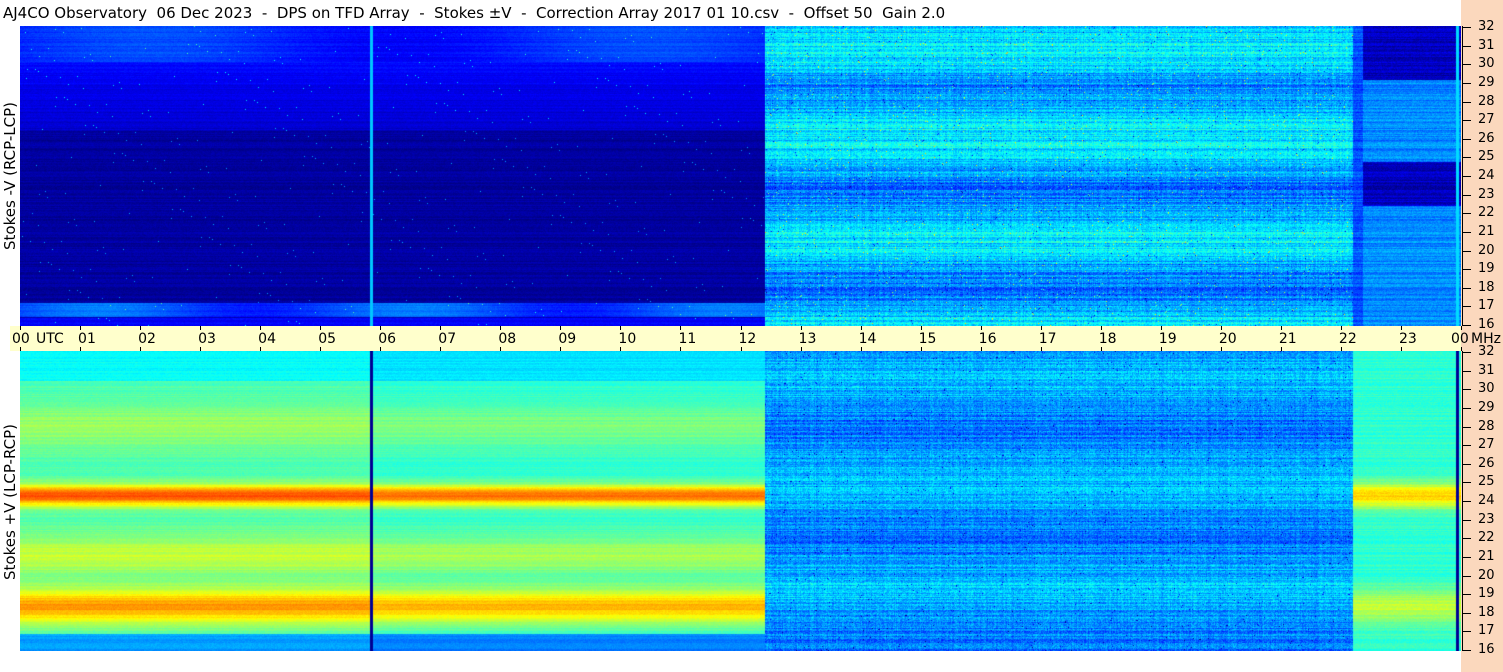 The height and width of the screenshot is (672, 1503). Describe the element at coordinates (87, 339) in the screenshot. I see `time-tick-label: 01` at that location.